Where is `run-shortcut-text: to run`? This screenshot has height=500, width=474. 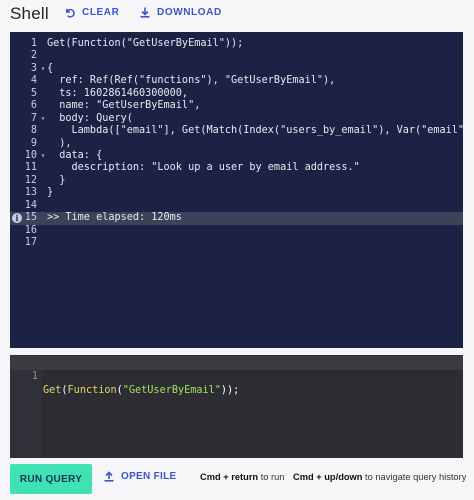 run-shortcut-text: to run is located at coordinates (271, 477).